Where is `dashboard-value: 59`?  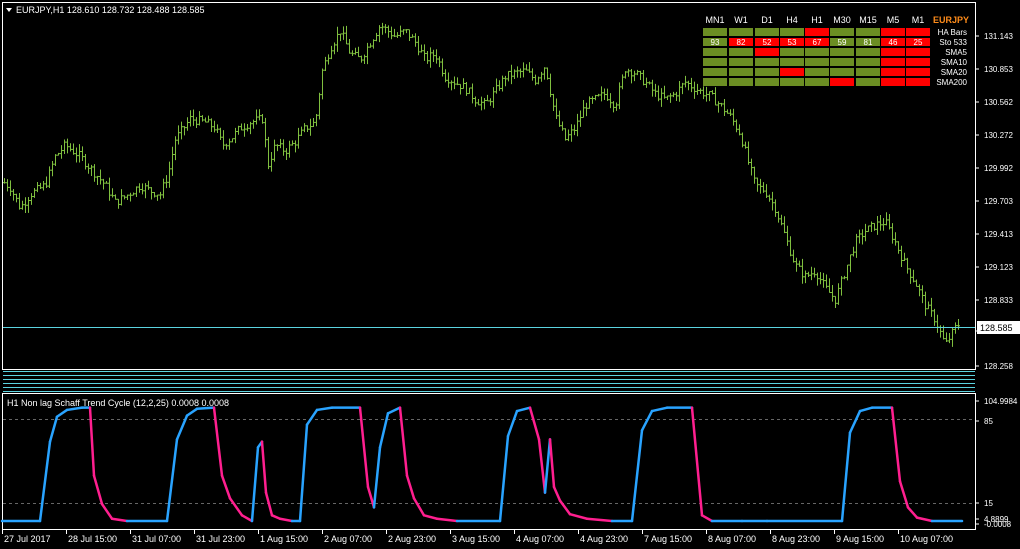 dashboard-value: 59 is located at coordinates (842, 42).